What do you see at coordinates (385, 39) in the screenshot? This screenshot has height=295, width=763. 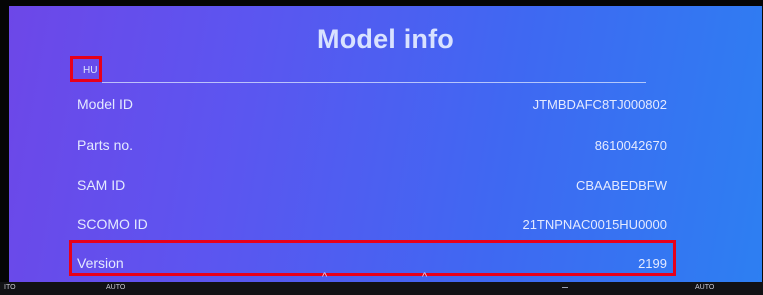 I see `page-title: Model info` at bounding box center [385, 39].